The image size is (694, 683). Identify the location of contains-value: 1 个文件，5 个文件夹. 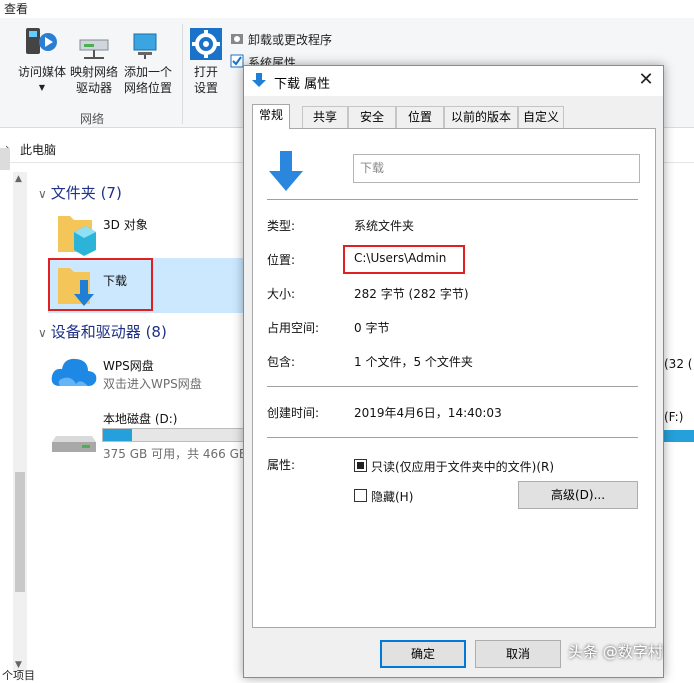
(413, 362).